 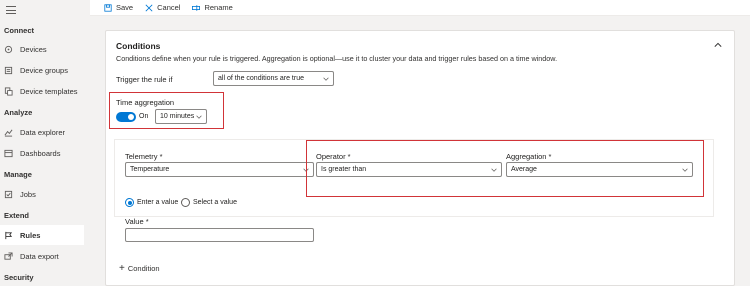 I want to click on rename-icon, so click(x=196, y=7).